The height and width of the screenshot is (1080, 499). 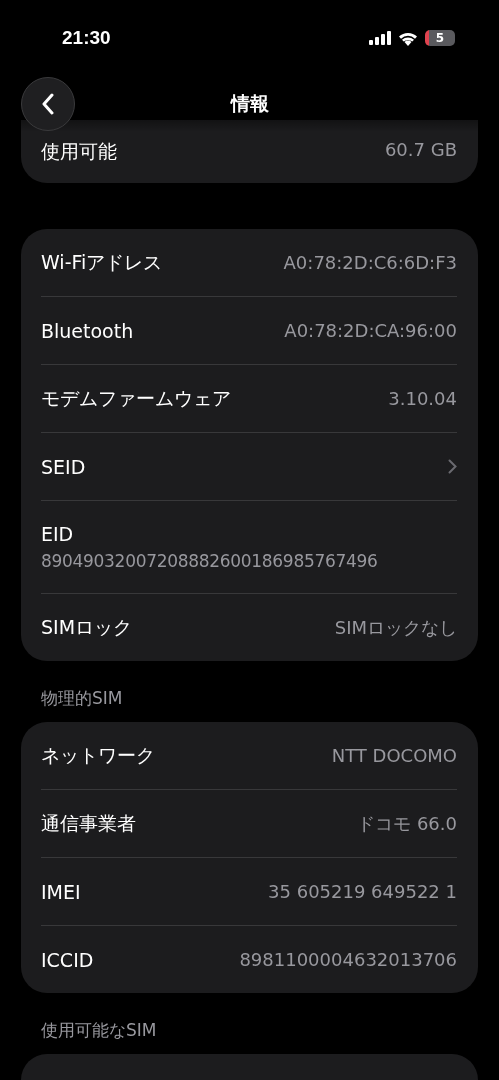 What do you see at coordinates (82, 698) in the screenshot?
I see `section-header: 物理的SIM` at bounding box center [82, 698].